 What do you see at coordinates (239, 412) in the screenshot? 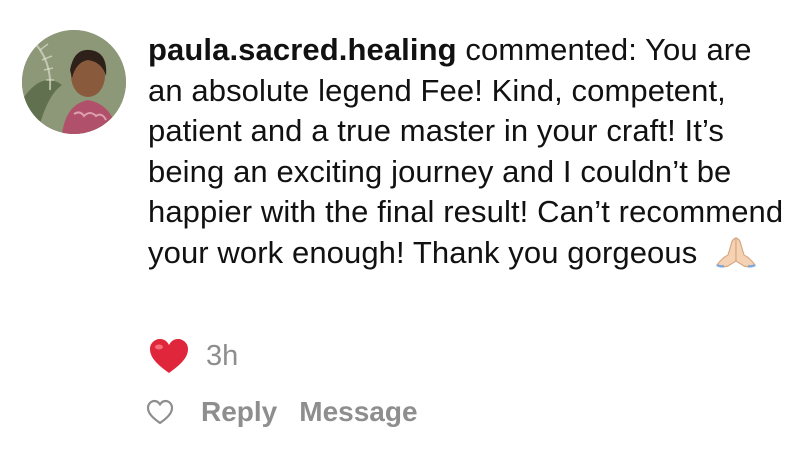
I see `reply-button: Reply` at bounding box center [239, 412].